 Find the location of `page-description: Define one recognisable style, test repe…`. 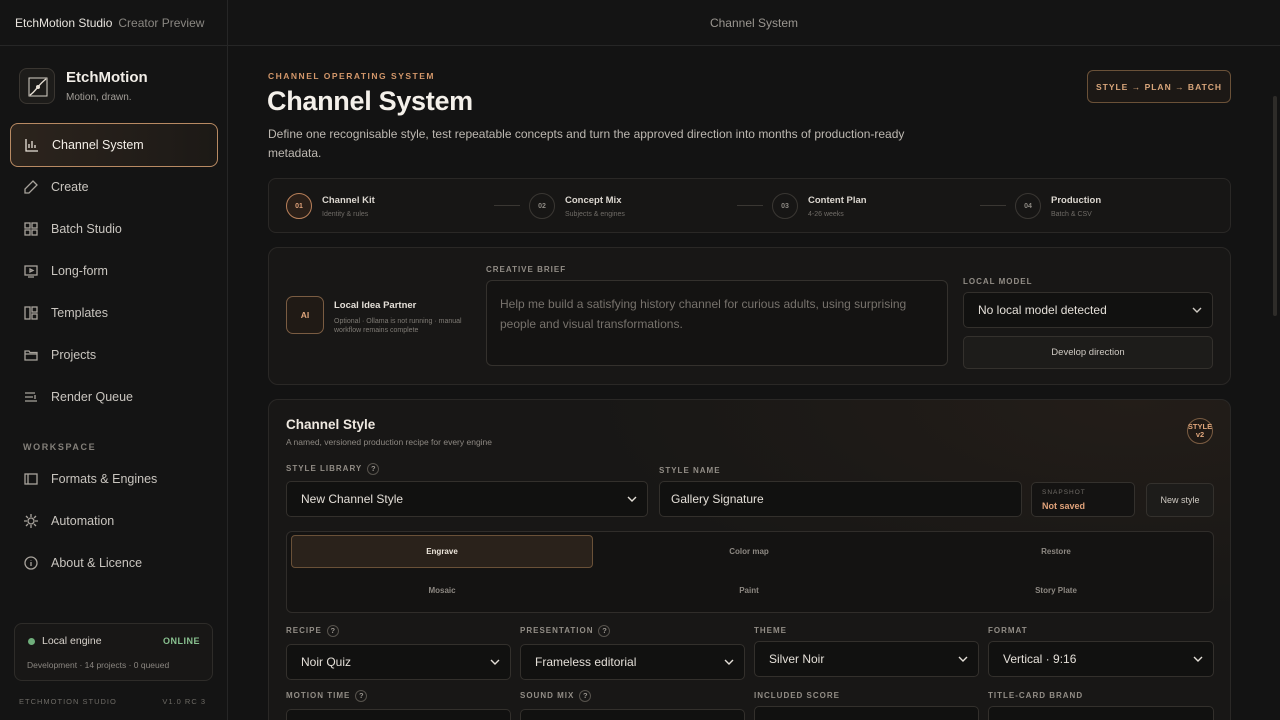

page-description: Define one recognisable style, test repe… is located at coordinates (586, 143).